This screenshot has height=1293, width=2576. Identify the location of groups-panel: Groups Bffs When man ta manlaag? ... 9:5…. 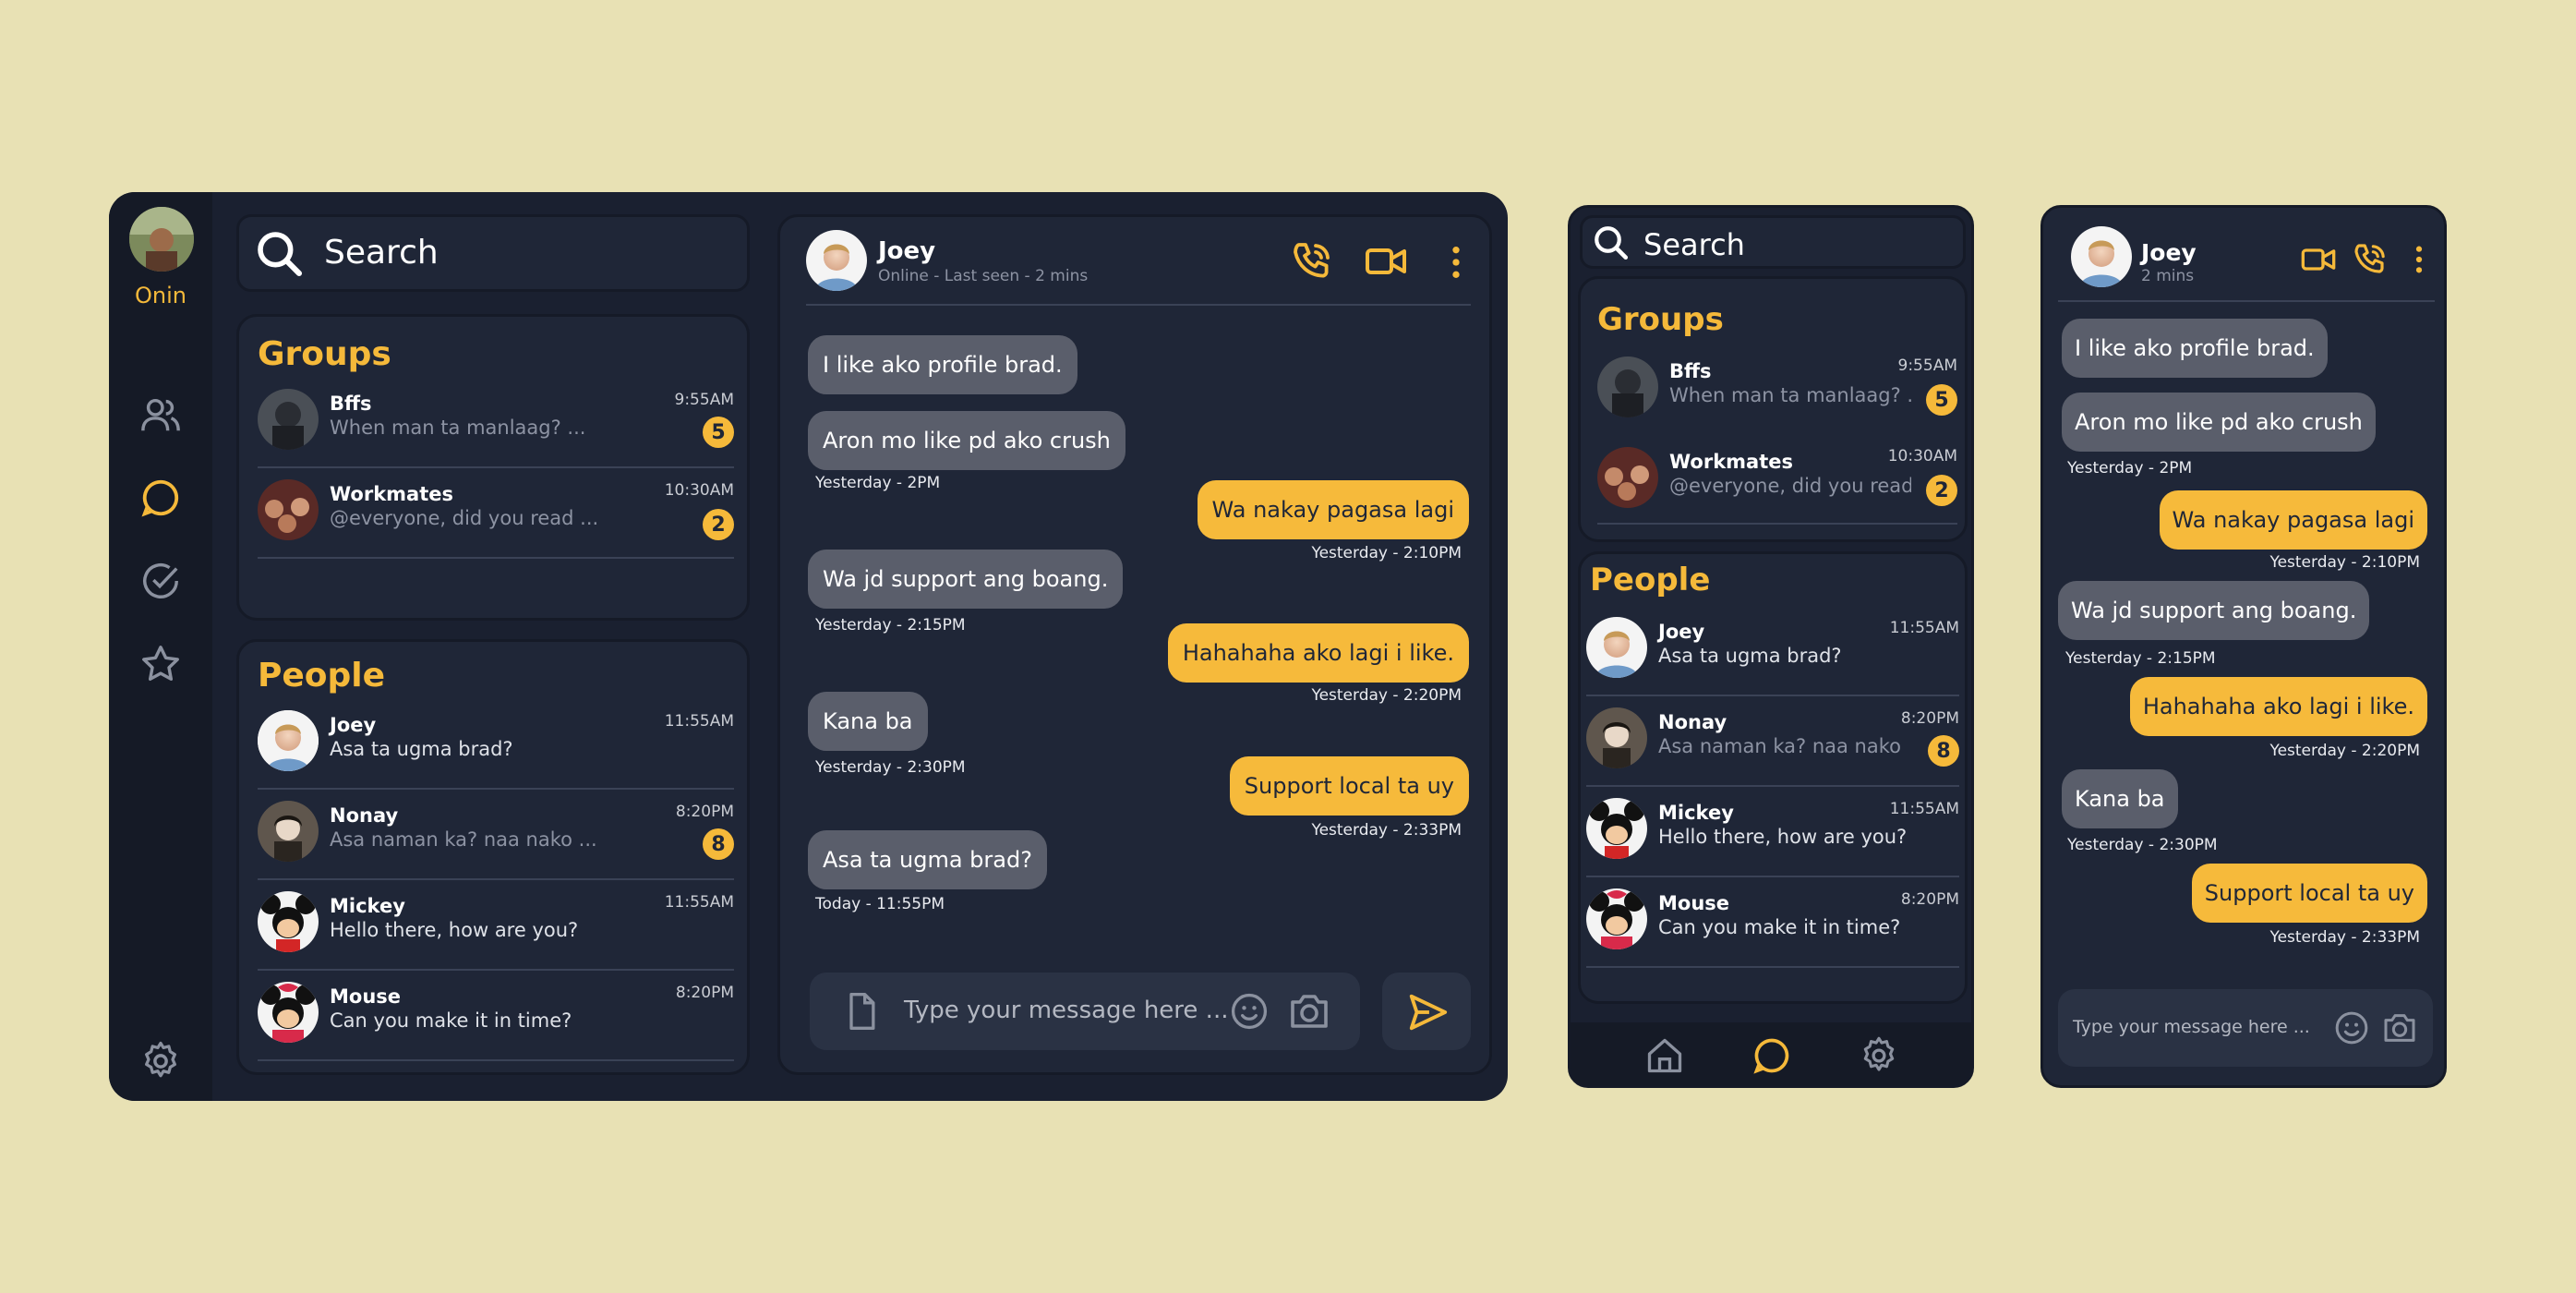
(493, 467).